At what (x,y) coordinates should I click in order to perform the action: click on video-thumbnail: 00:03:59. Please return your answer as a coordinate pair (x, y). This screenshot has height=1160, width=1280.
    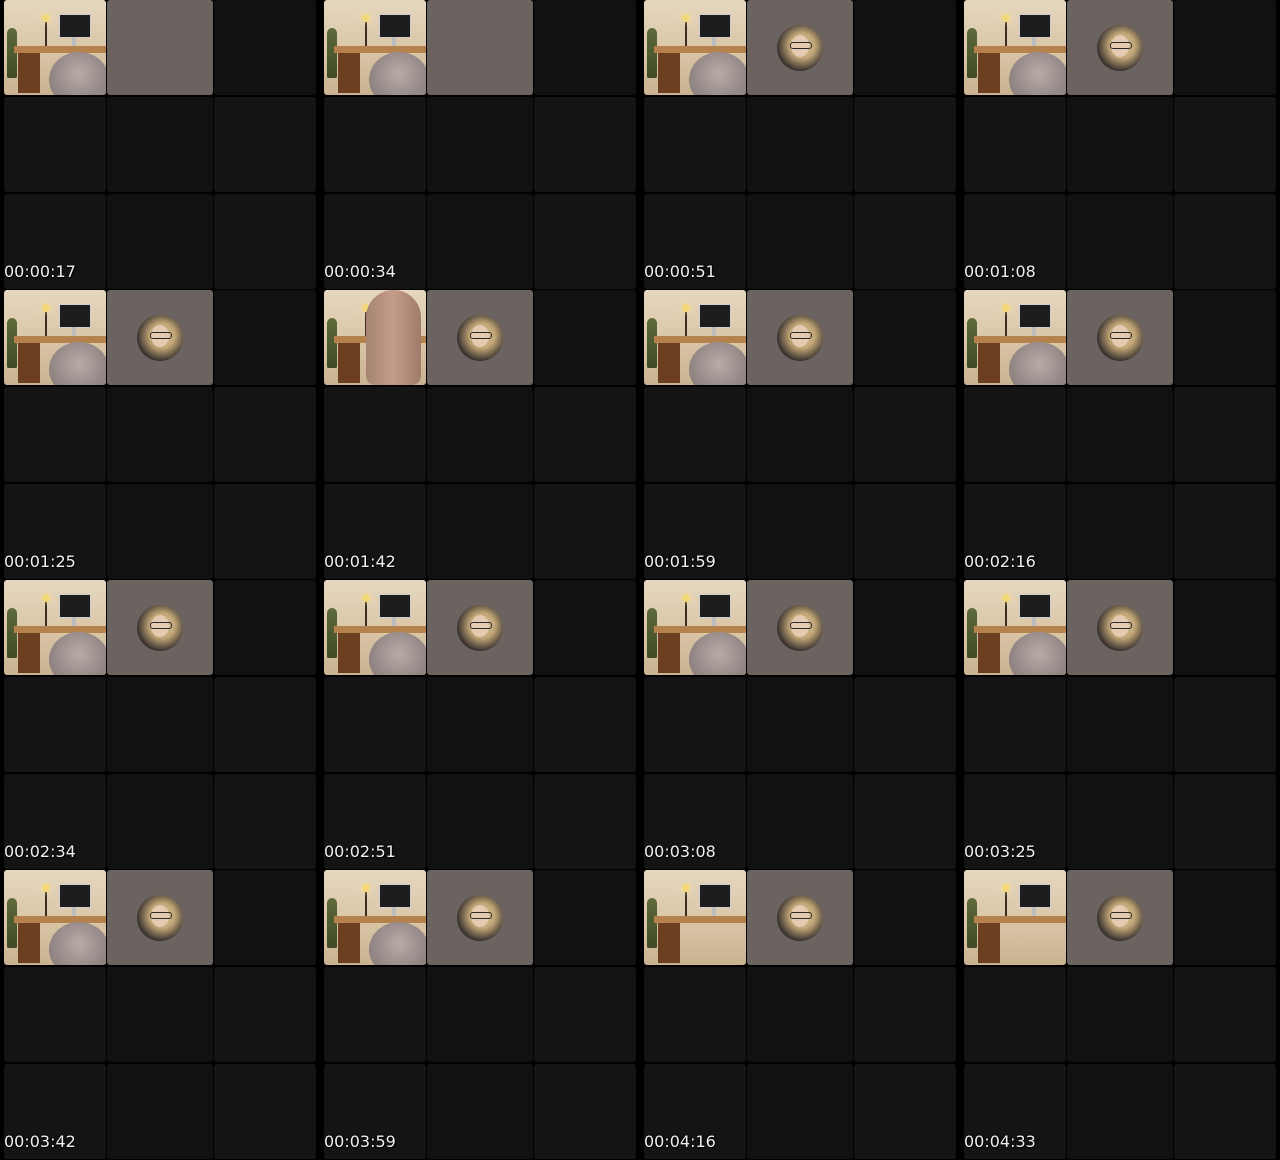
    Looking at the image, I should click on (480, 1015).